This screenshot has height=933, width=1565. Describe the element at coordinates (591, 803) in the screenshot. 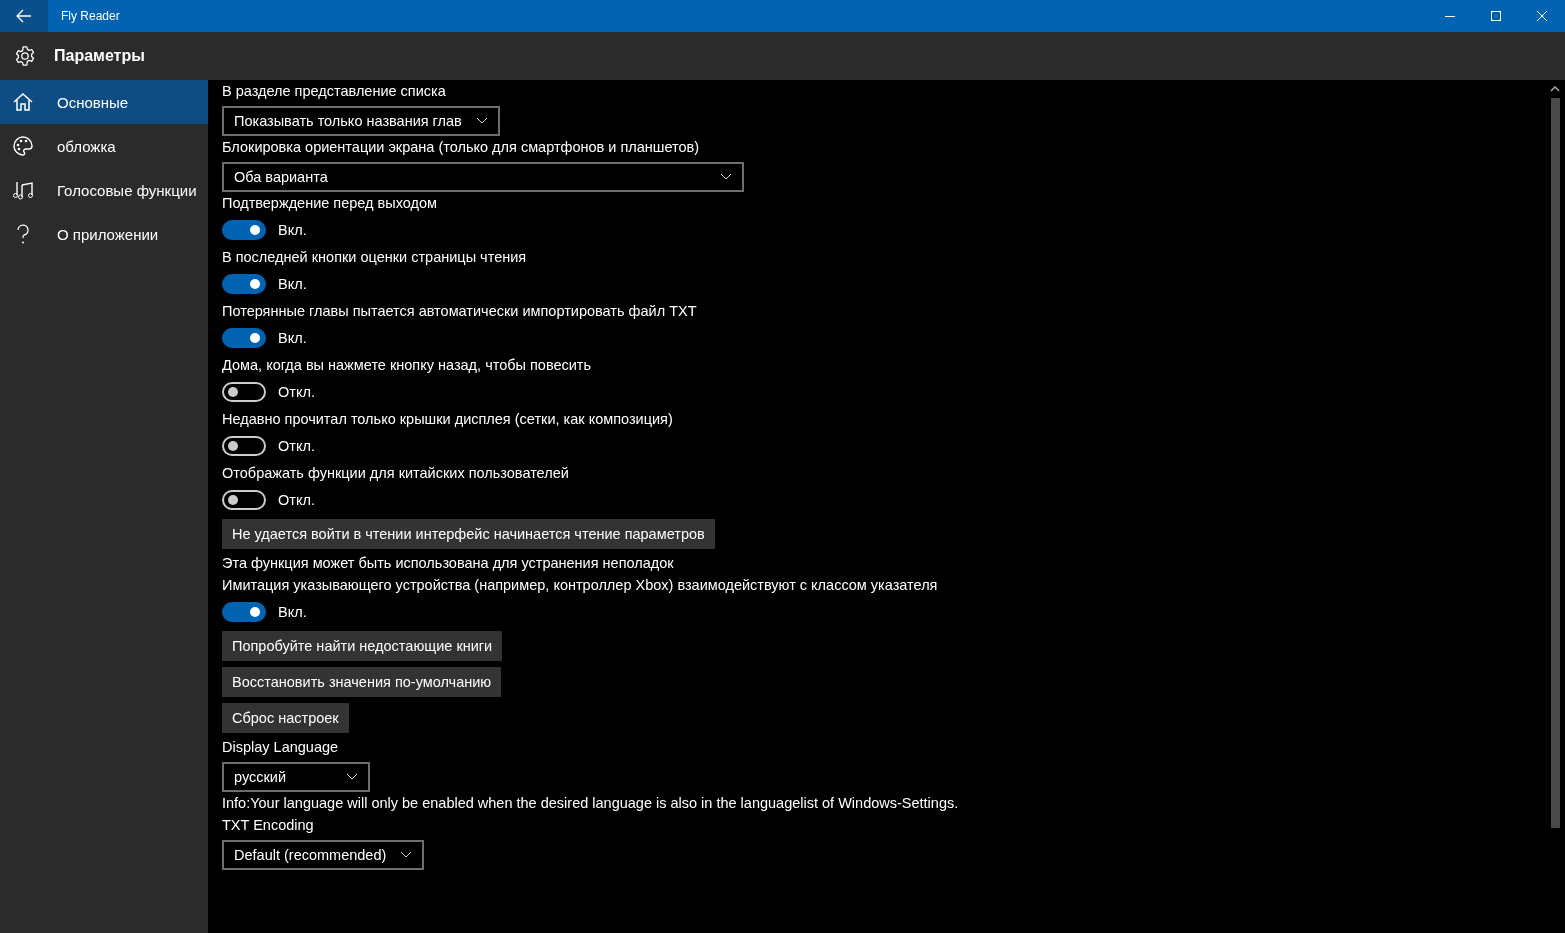

I see `setting-label: Info:Your language will only be enabled when the desired language is also in the languagelist of Windows-Settings.` at that location.